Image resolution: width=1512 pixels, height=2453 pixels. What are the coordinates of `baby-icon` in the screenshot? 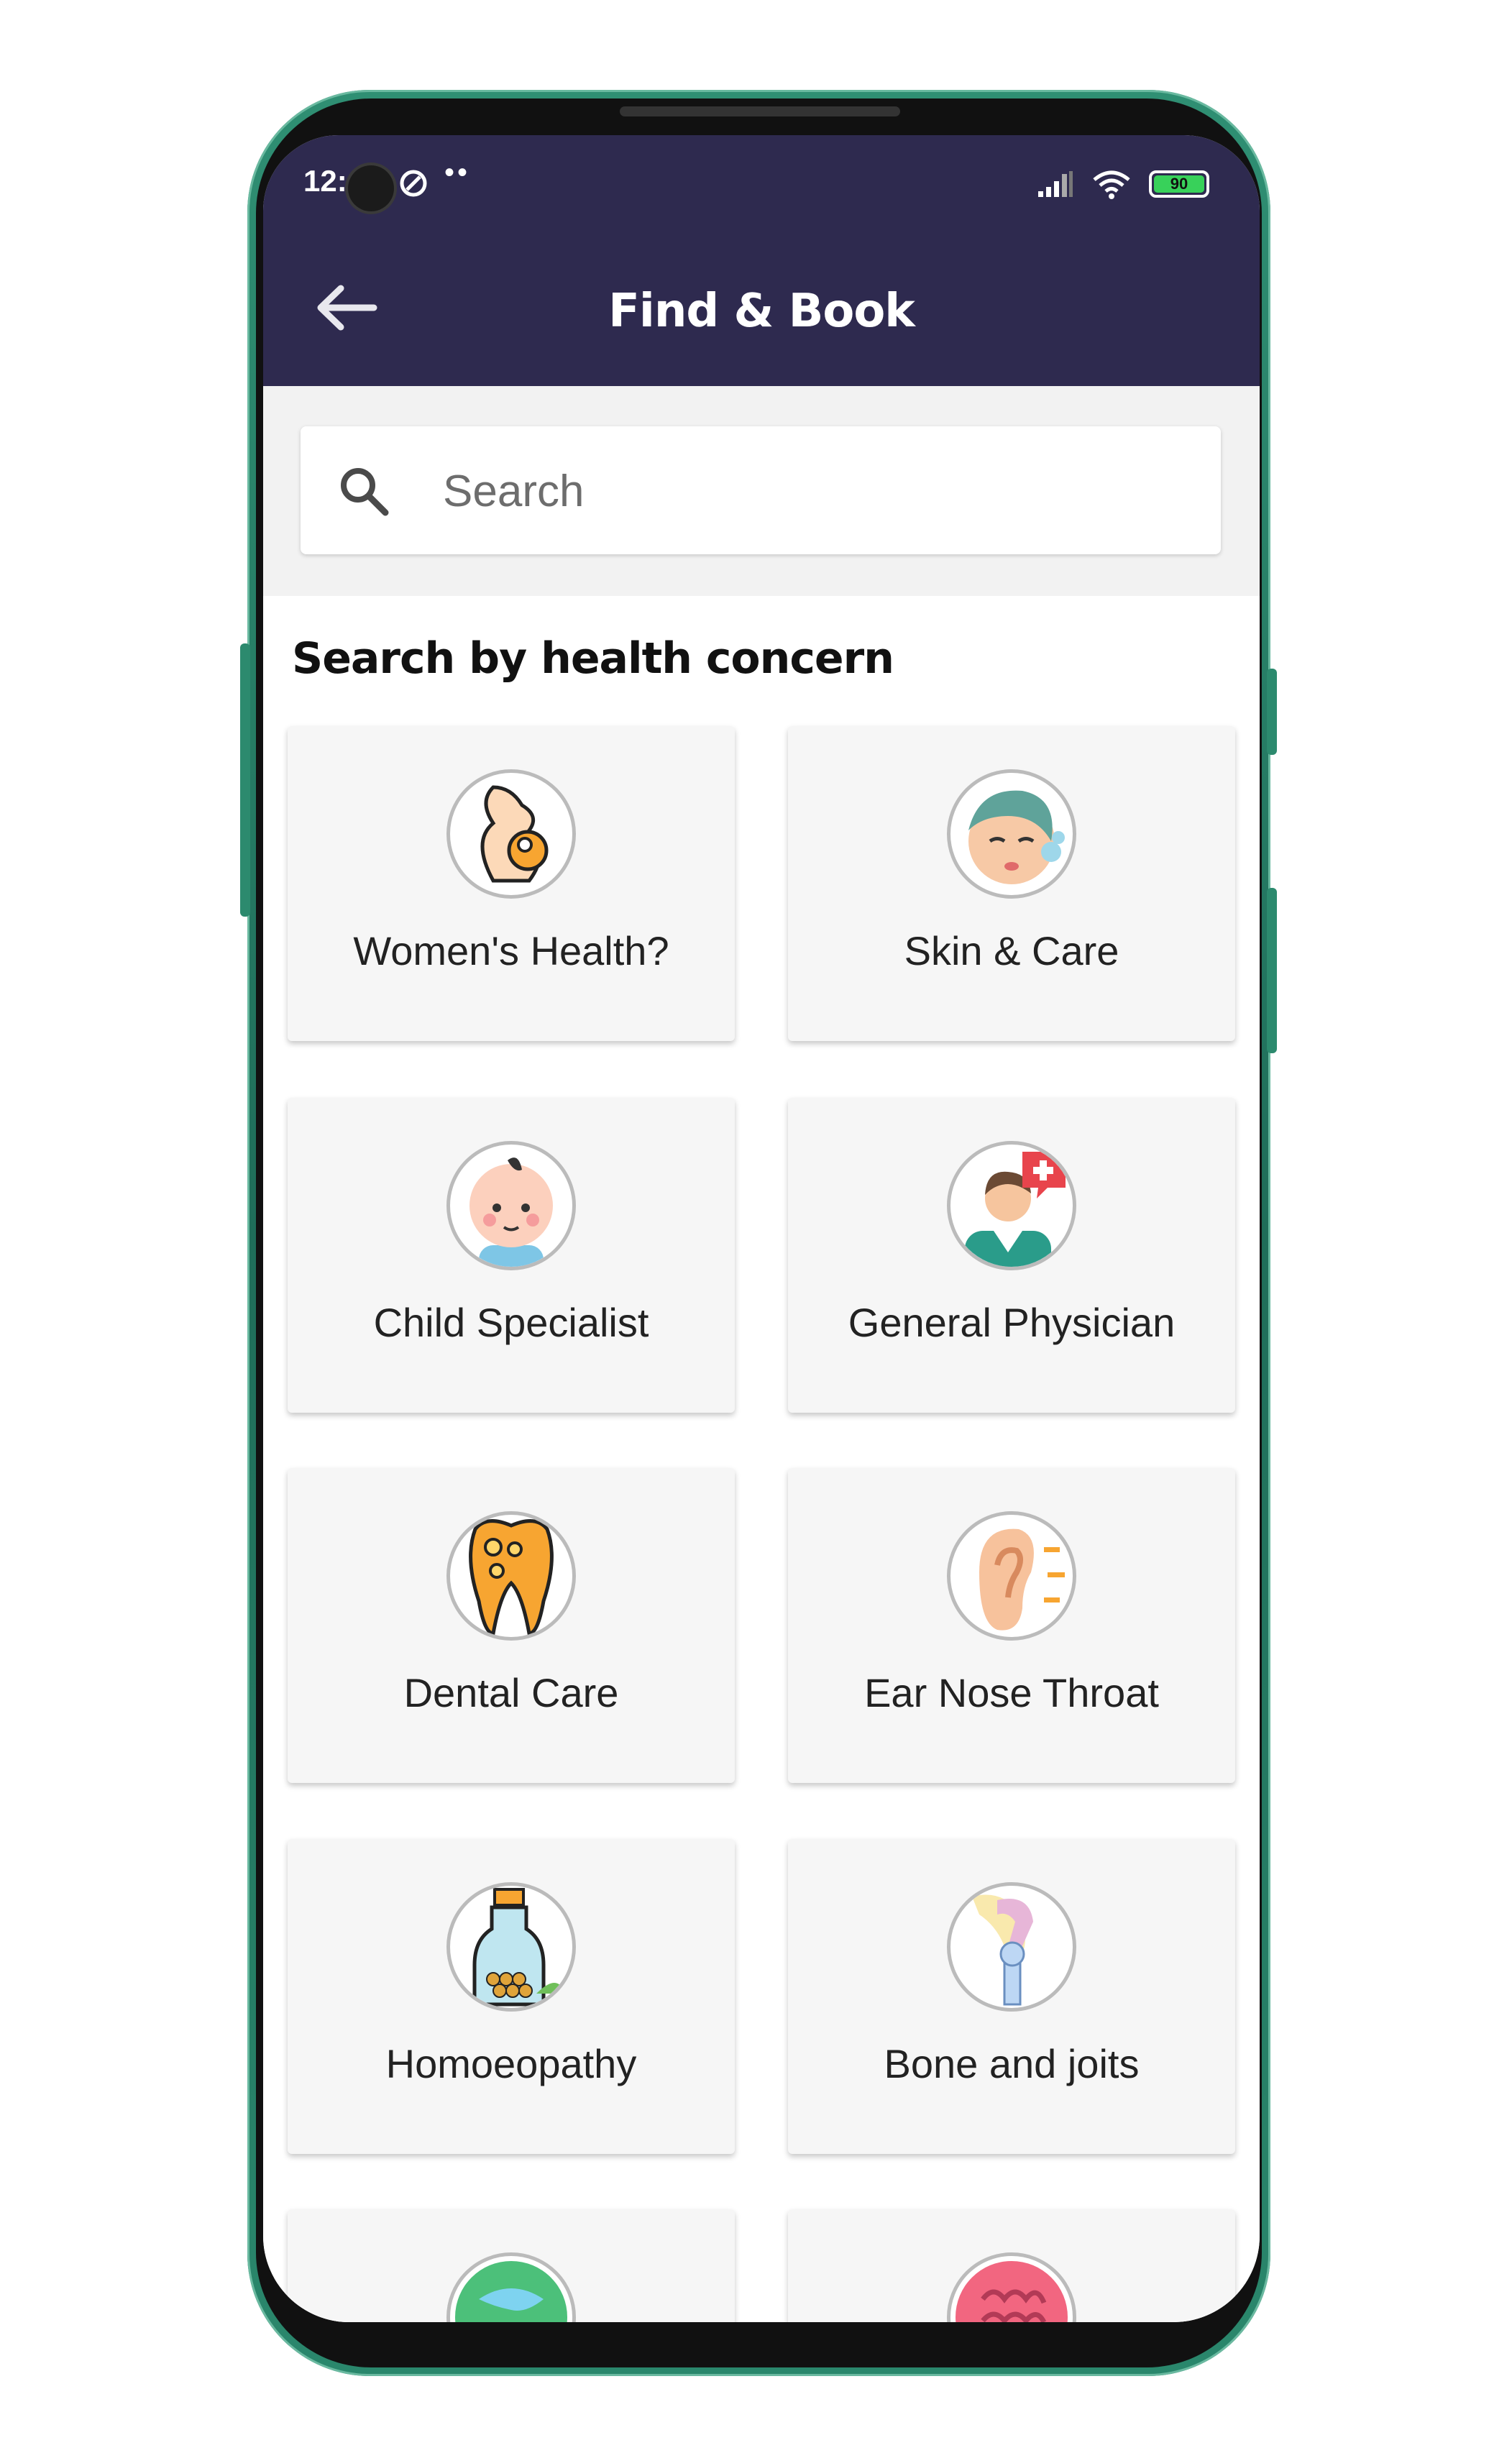 It's located at (511, 1205).